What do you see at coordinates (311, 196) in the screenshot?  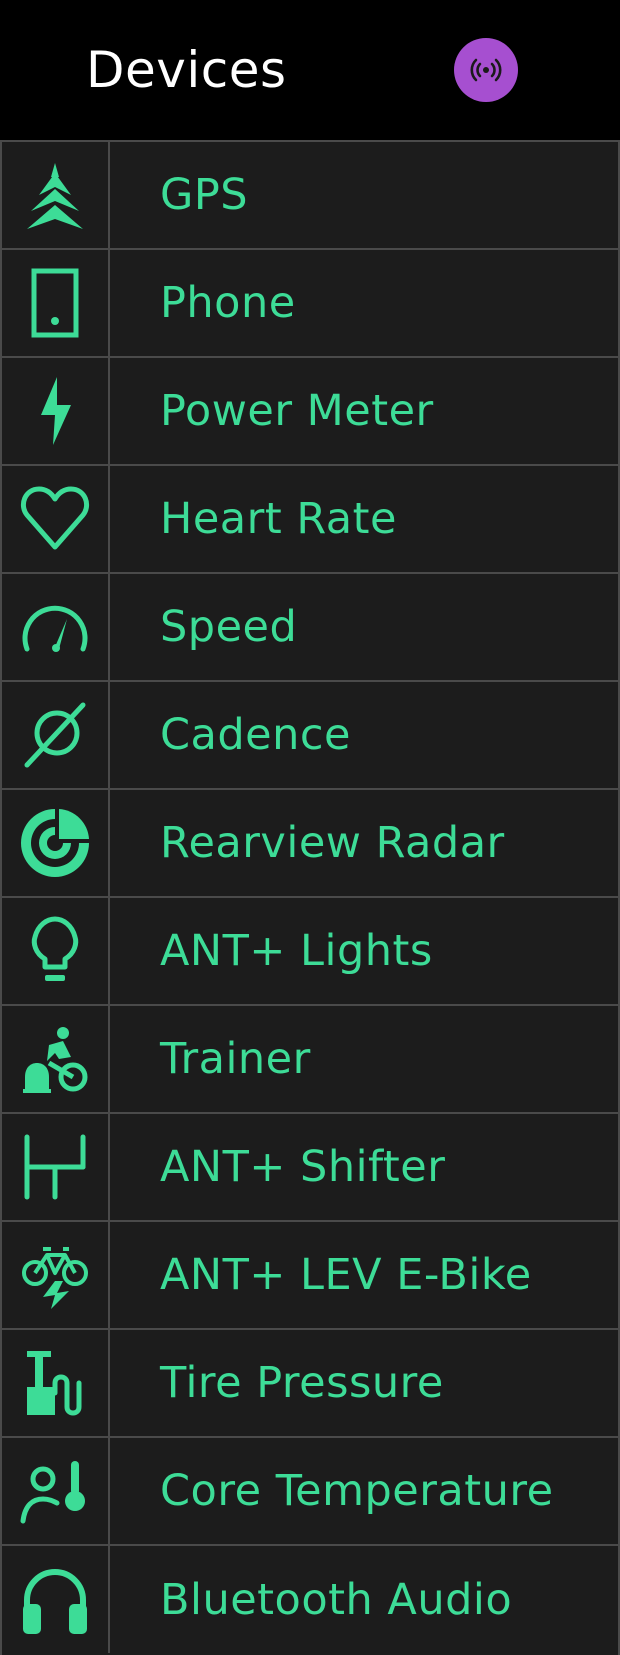 I see `device-row-gps: GPS` at bounding box center [311, 196].